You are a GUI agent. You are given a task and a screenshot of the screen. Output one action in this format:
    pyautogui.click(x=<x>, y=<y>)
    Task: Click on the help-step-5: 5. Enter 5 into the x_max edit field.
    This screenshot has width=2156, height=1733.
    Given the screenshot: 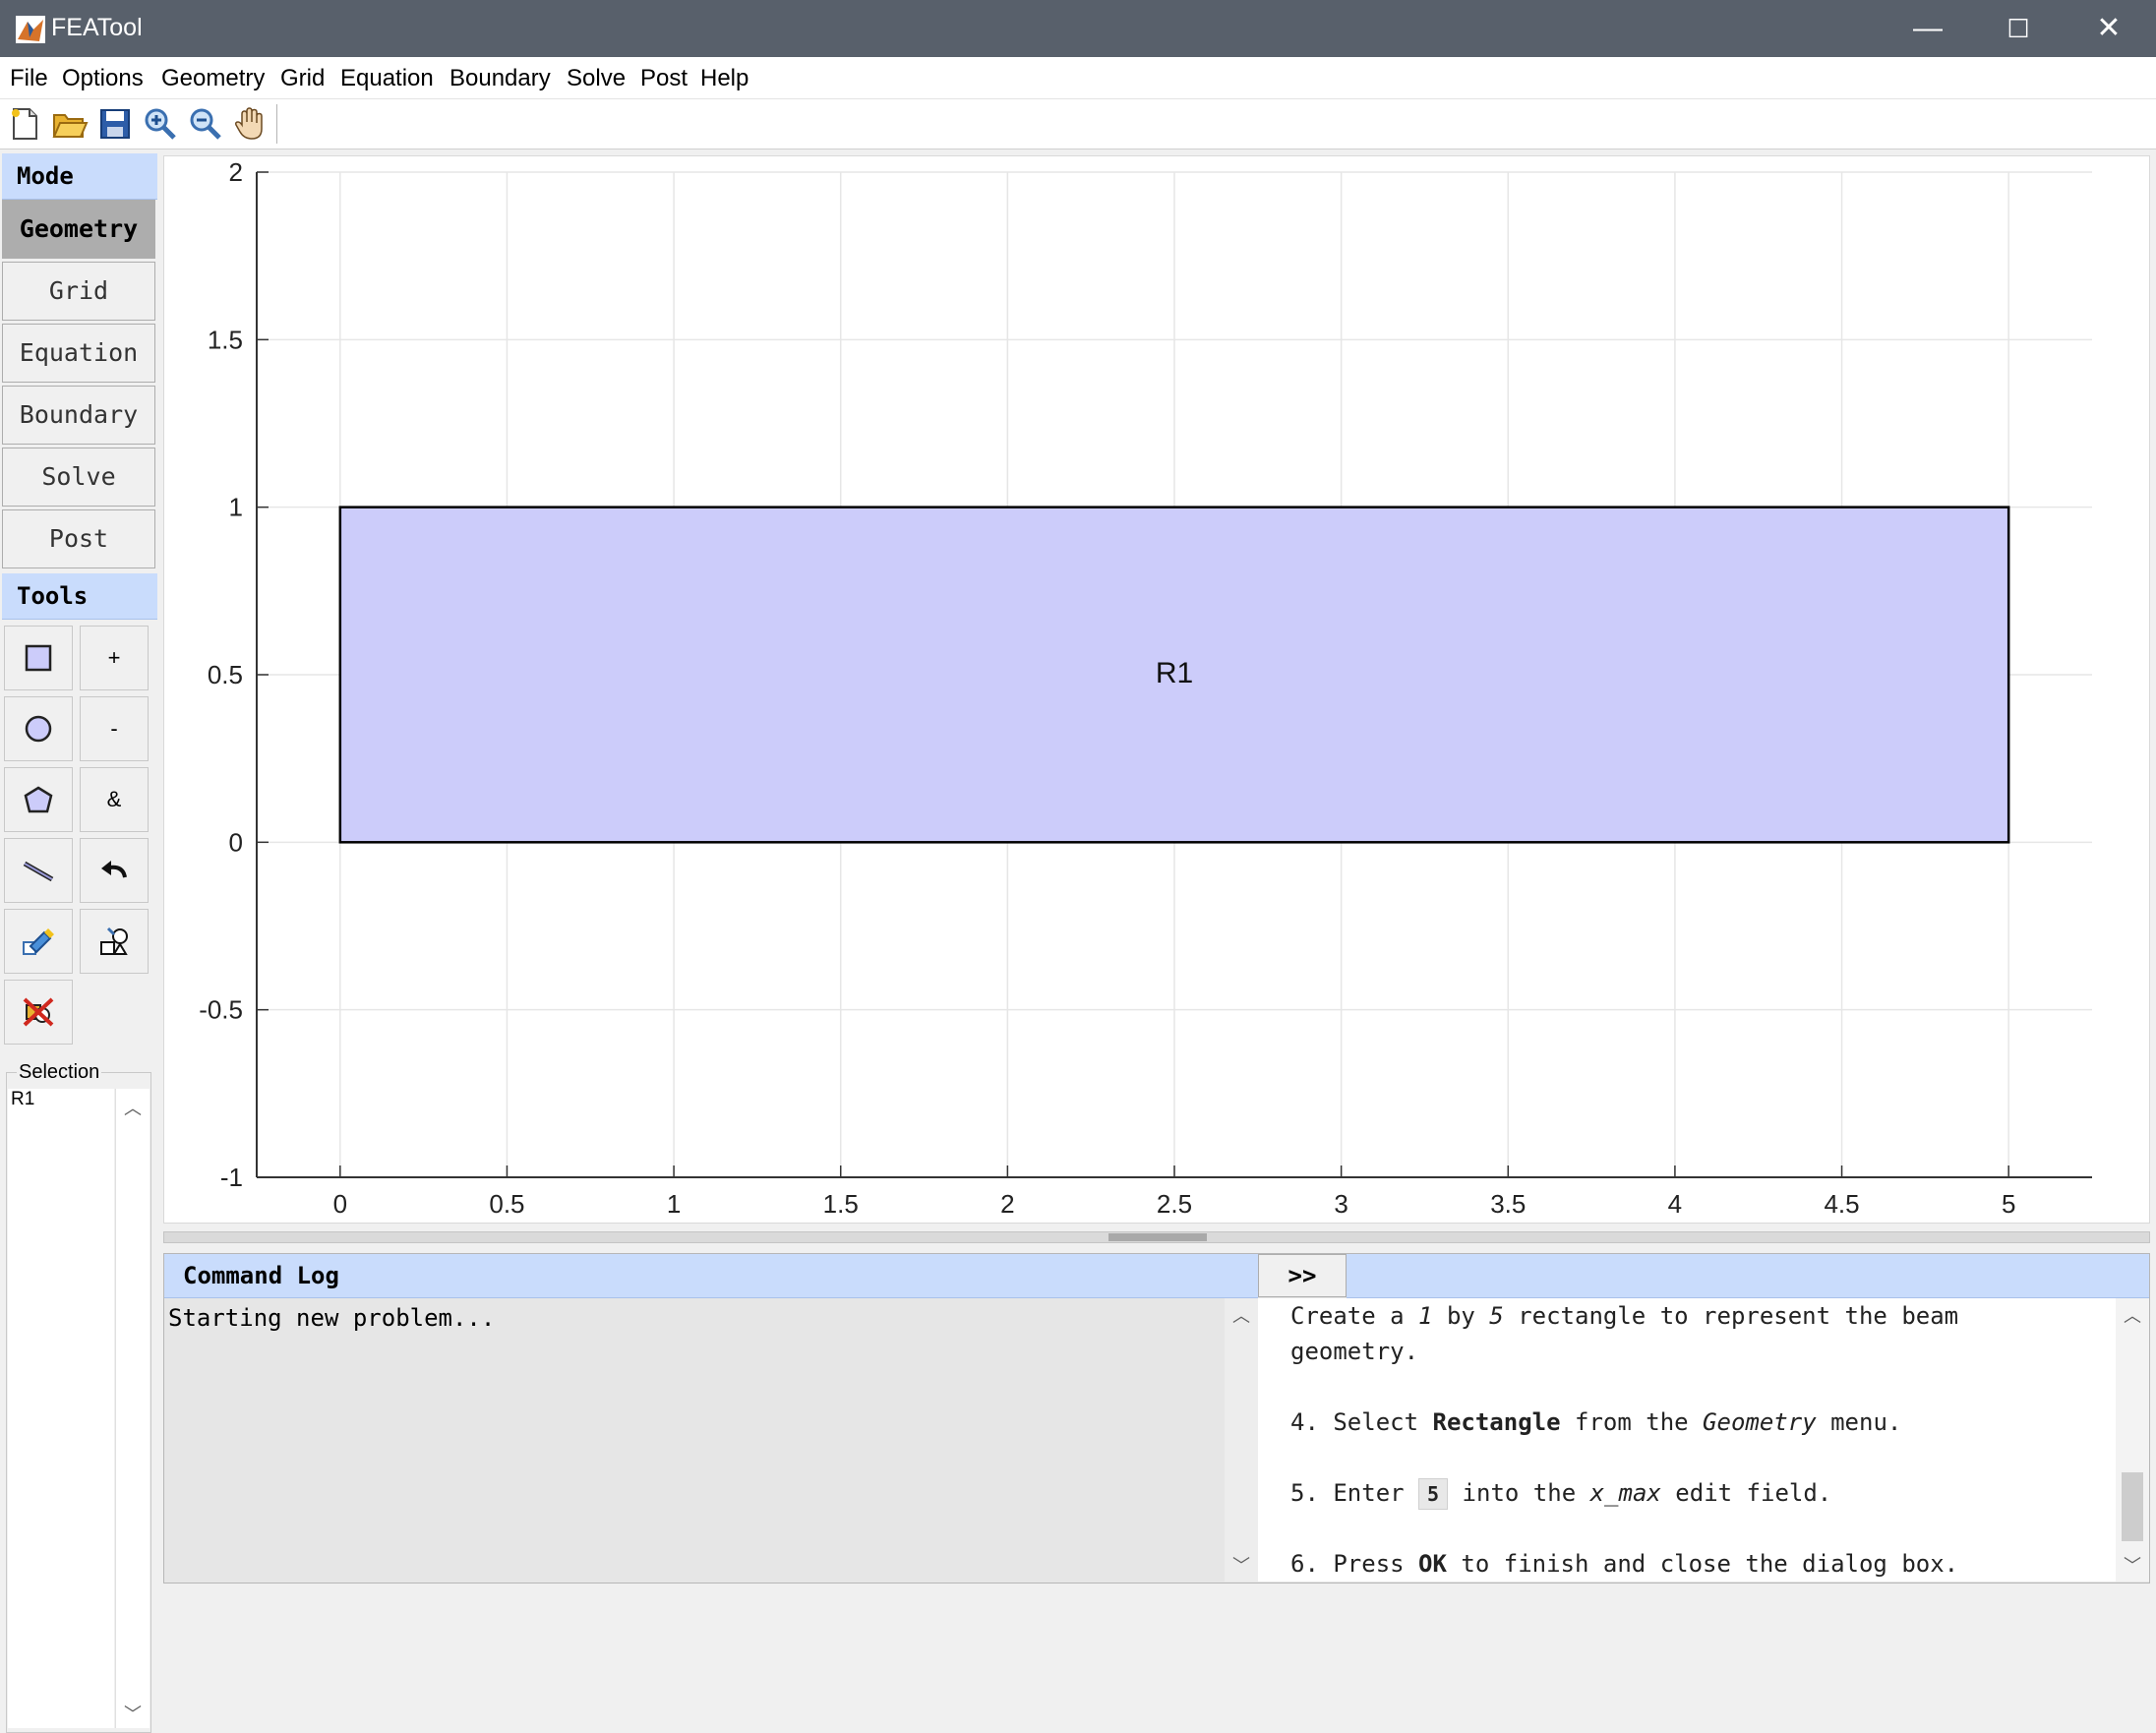 What is the action you would take?
    pyautogui.click(x=1687, y=1493)
    